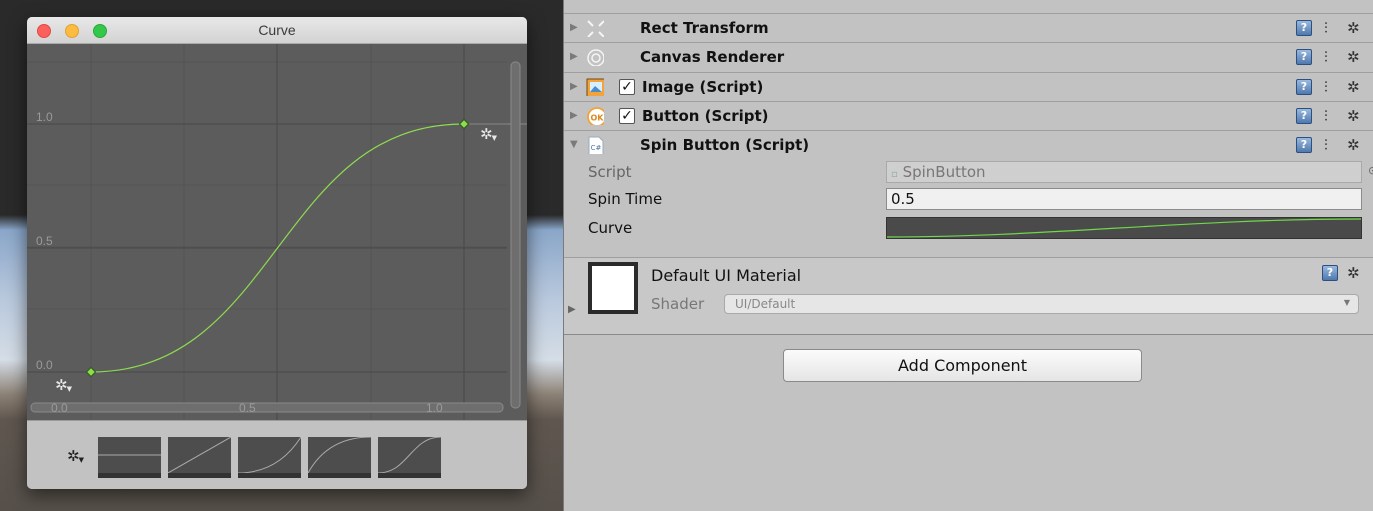 This screenshot has height=511, width=1373. Describe the element at coordinates (712, 57) in the screenshot. I see `component-label: Canvas Renderer` at that location.